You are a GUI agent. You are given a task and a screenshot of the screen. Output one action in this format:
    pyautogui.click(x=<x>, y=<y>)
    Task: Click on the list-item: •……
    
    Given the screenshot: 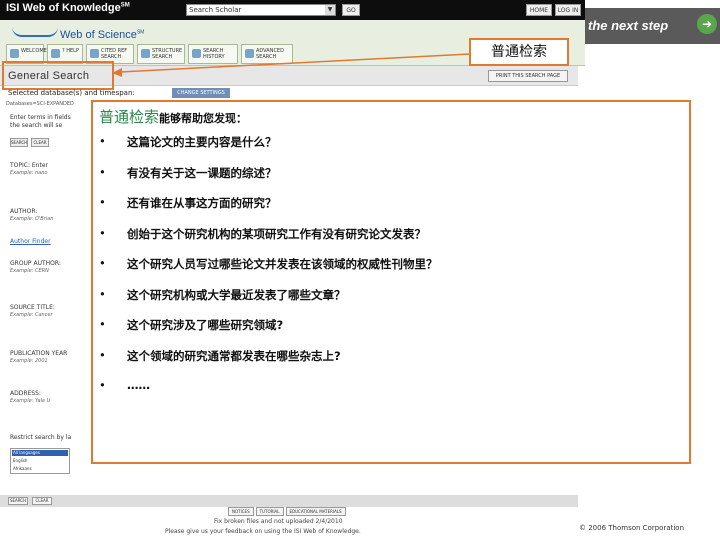 What is the action you would take?
    pyautogui.click(x=124, y=385)
    